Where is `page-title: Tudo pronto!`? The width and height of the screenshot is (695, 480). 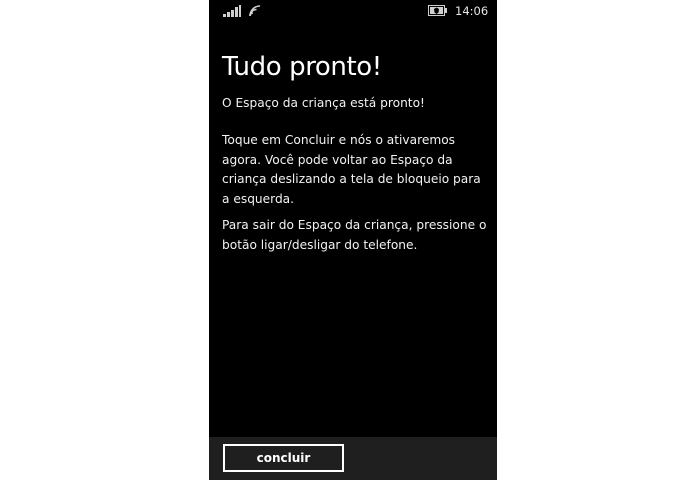
page-title: Tudo pronto! is located at coordinates (302, 67).